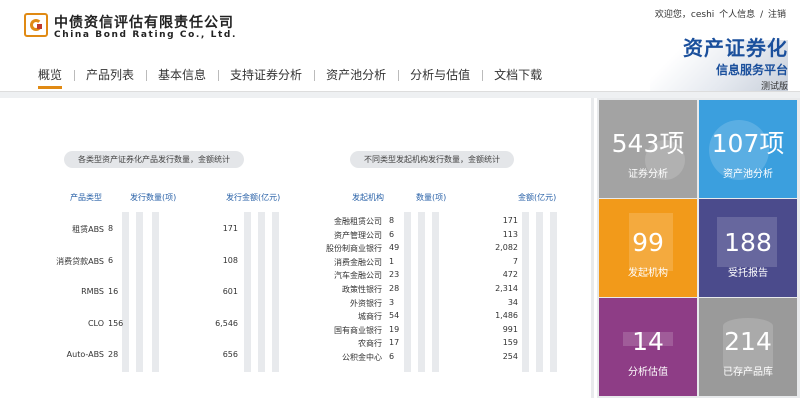 The image size is (800, 398). Describe the element at coordinates (392, 261) in the screenshot. I see `row-count: 1` at that location.